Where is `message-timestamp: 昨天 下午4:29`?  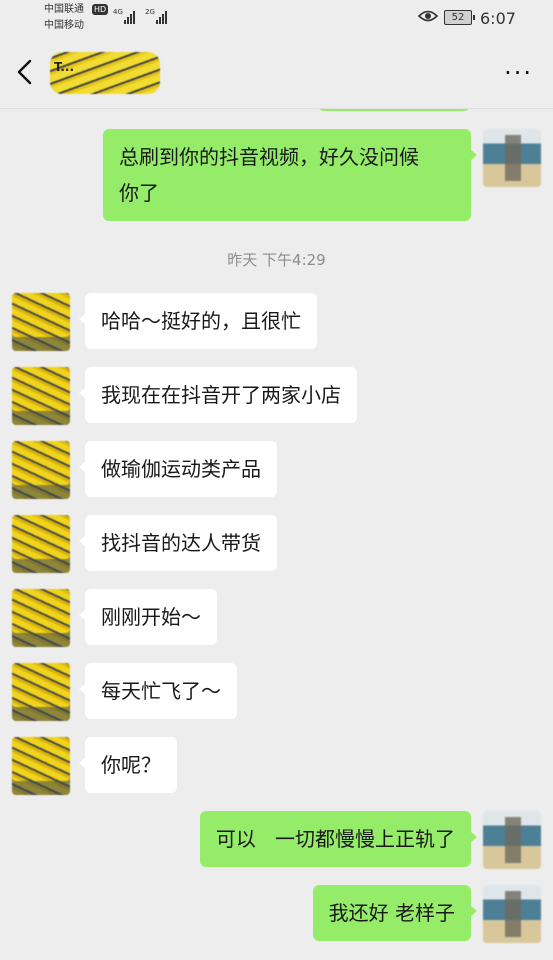
message-timestamp: 昨天 下午4:29 is located at coordinates (276, 260).